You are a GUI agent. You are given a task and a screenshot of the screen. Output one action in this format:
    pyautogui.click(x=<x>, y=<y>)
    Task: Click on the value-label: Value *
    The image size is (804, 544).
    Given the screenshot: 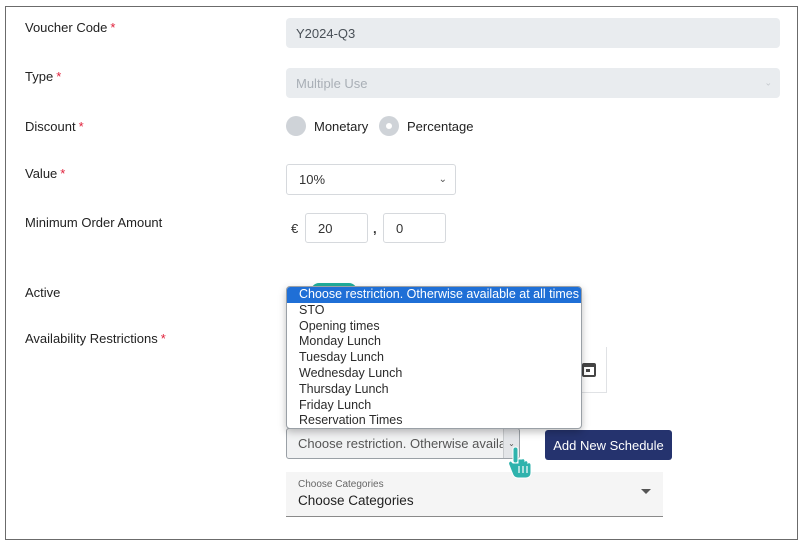 What is the action you would take?
    pyautogui.click(x=45, y=173)
    